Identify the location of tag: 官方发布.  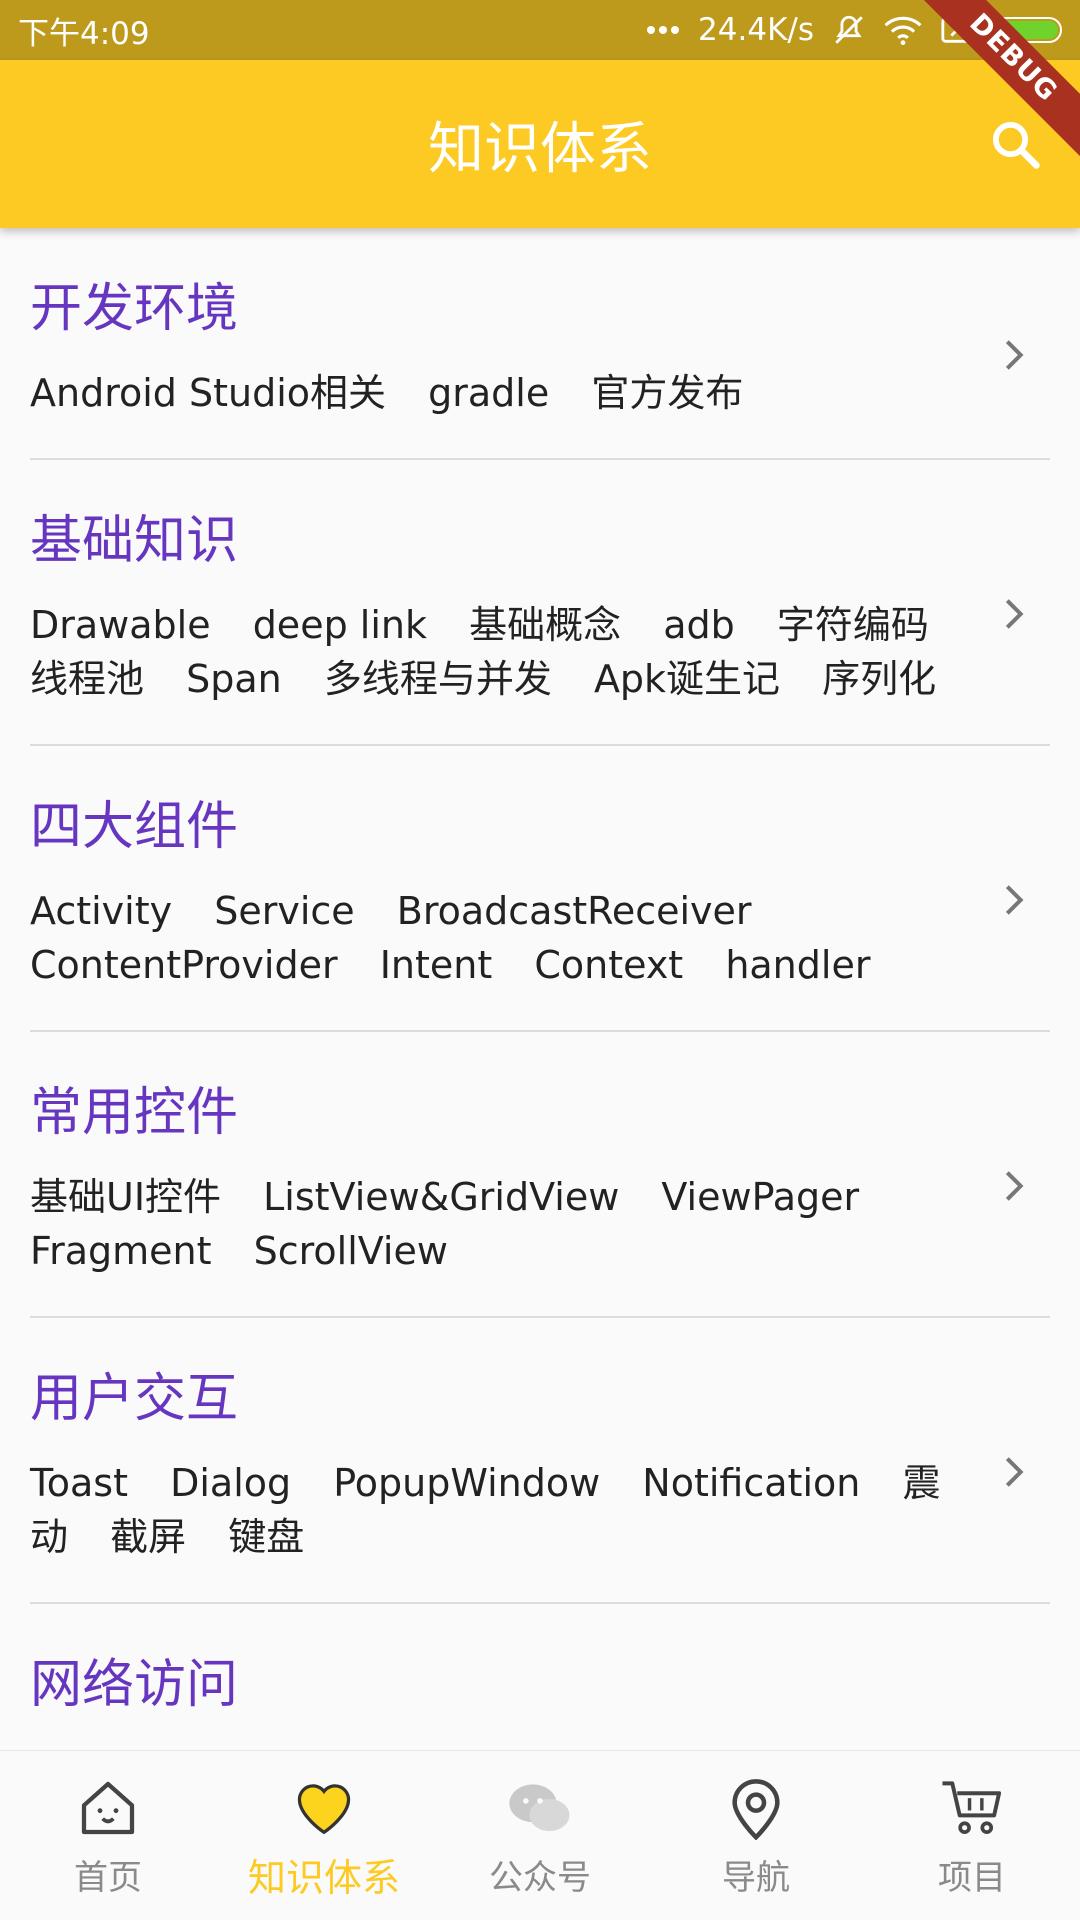
(667, 393).